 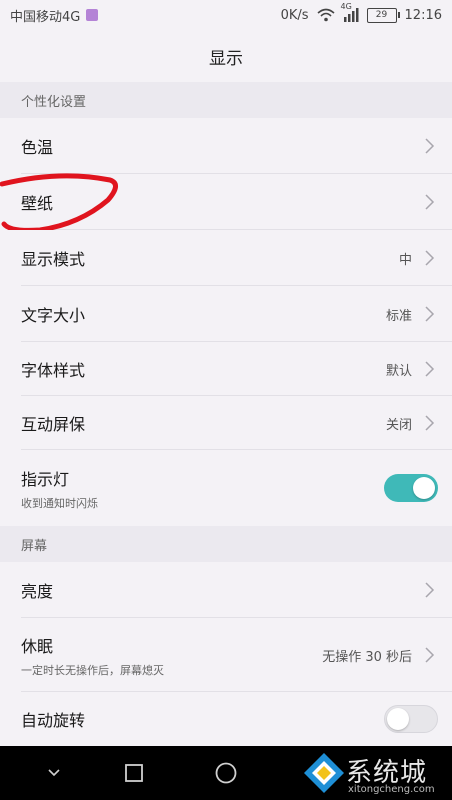 I want to click on row-label: 文字大小, so click(x=53, y=315).